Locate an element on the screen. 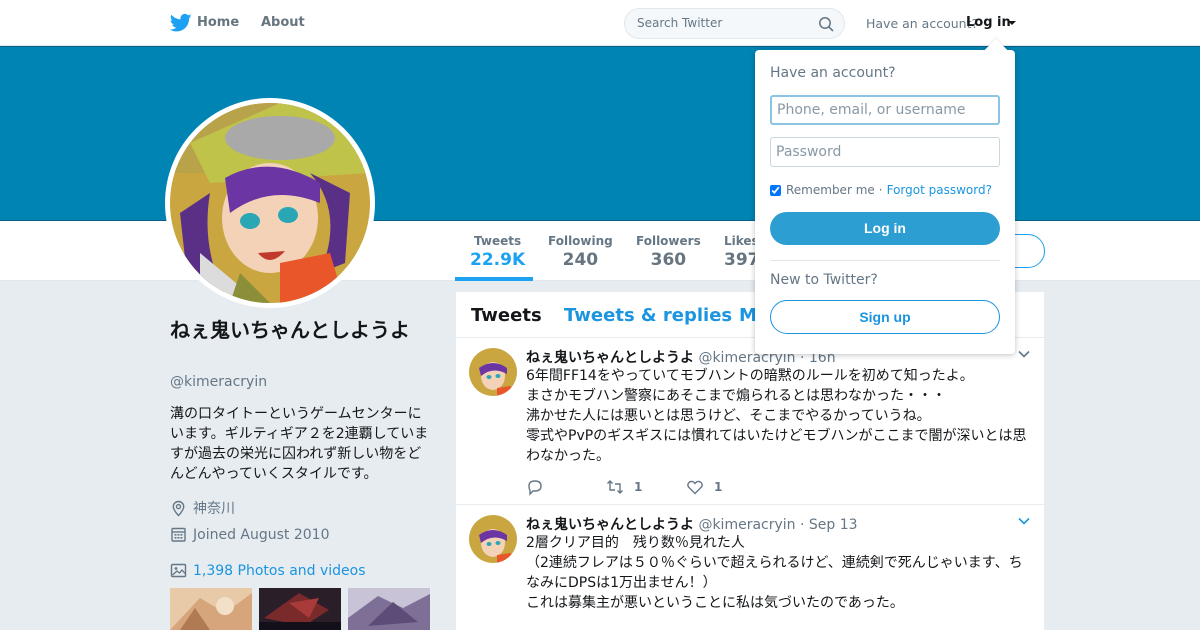 This screenshot has height=630, width=1200. retweet-action: 1 is located at coordinates (624, 487).